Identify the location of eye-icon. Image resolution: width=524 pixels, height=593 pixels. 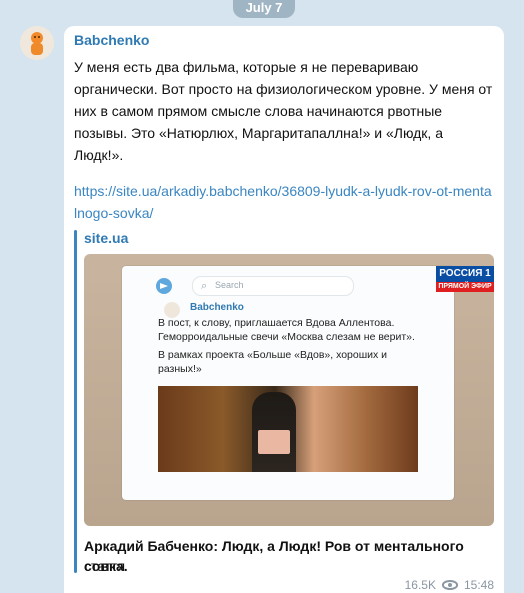
(449, 585).